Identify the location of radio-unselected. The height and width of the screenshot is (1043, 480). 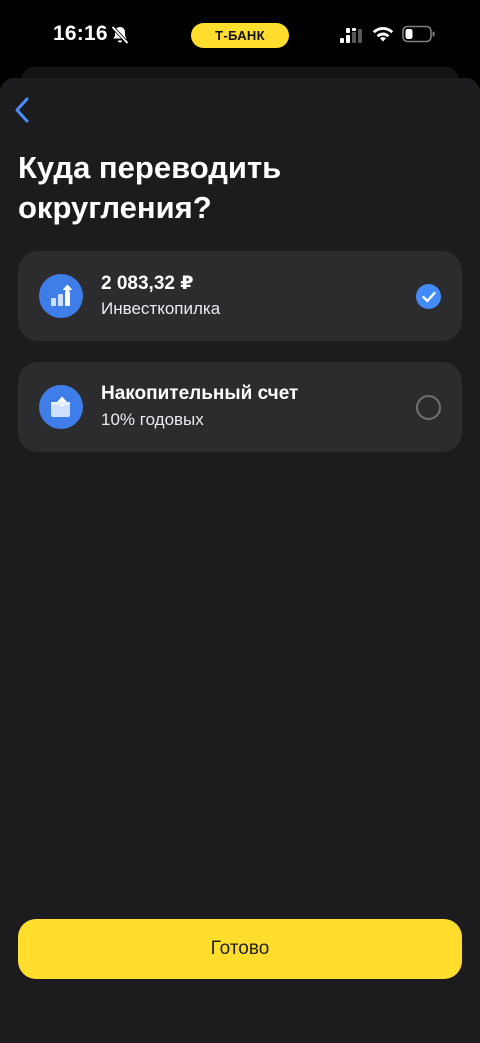
(428, 407).